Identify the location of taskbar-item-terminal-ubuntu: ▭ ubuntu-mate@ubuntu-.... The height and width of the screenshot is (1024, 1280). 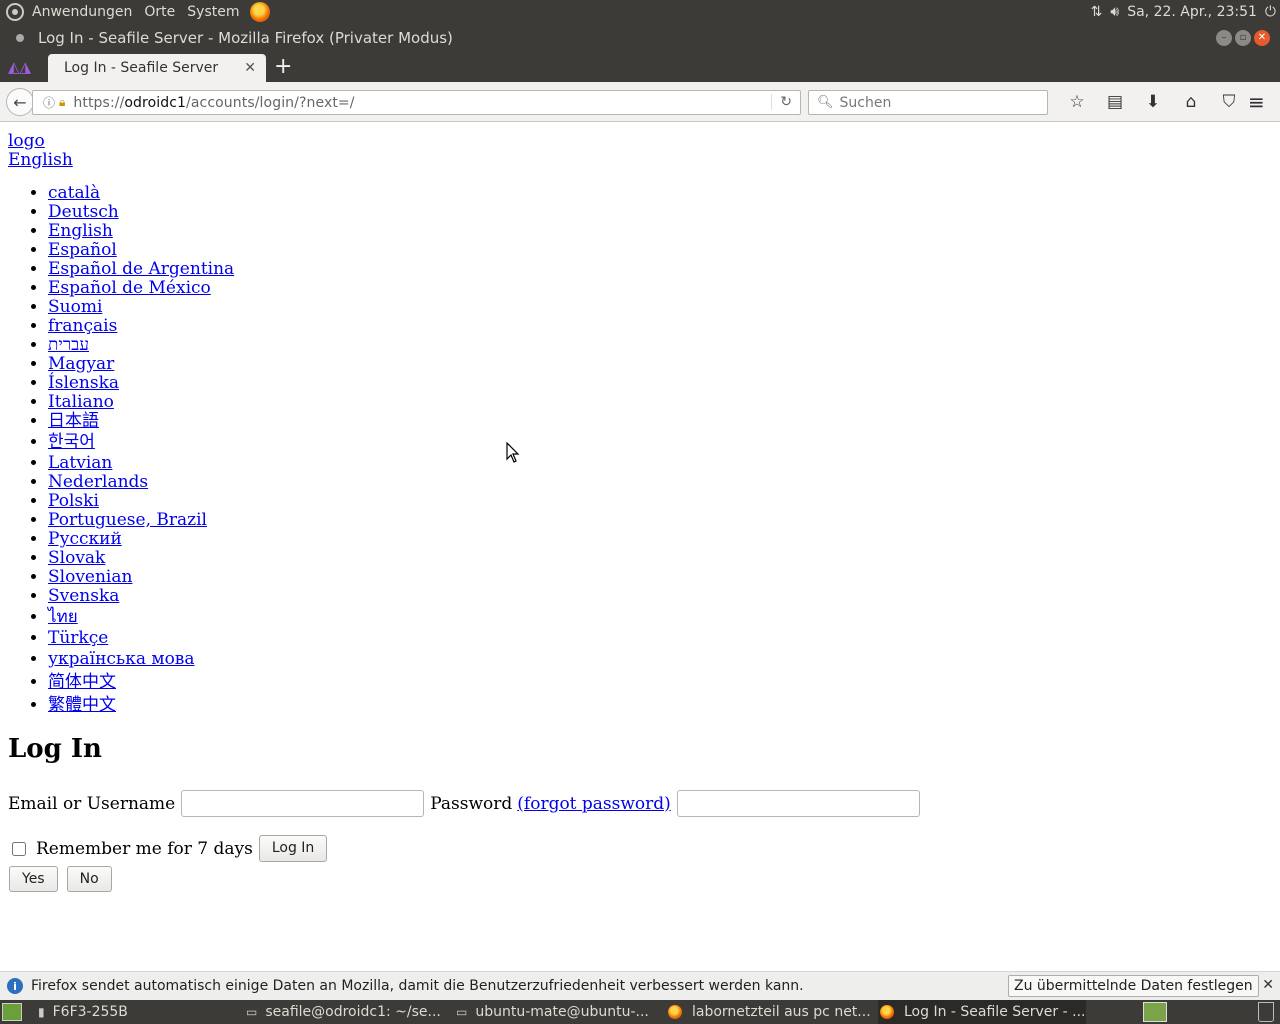
(559, 1012).